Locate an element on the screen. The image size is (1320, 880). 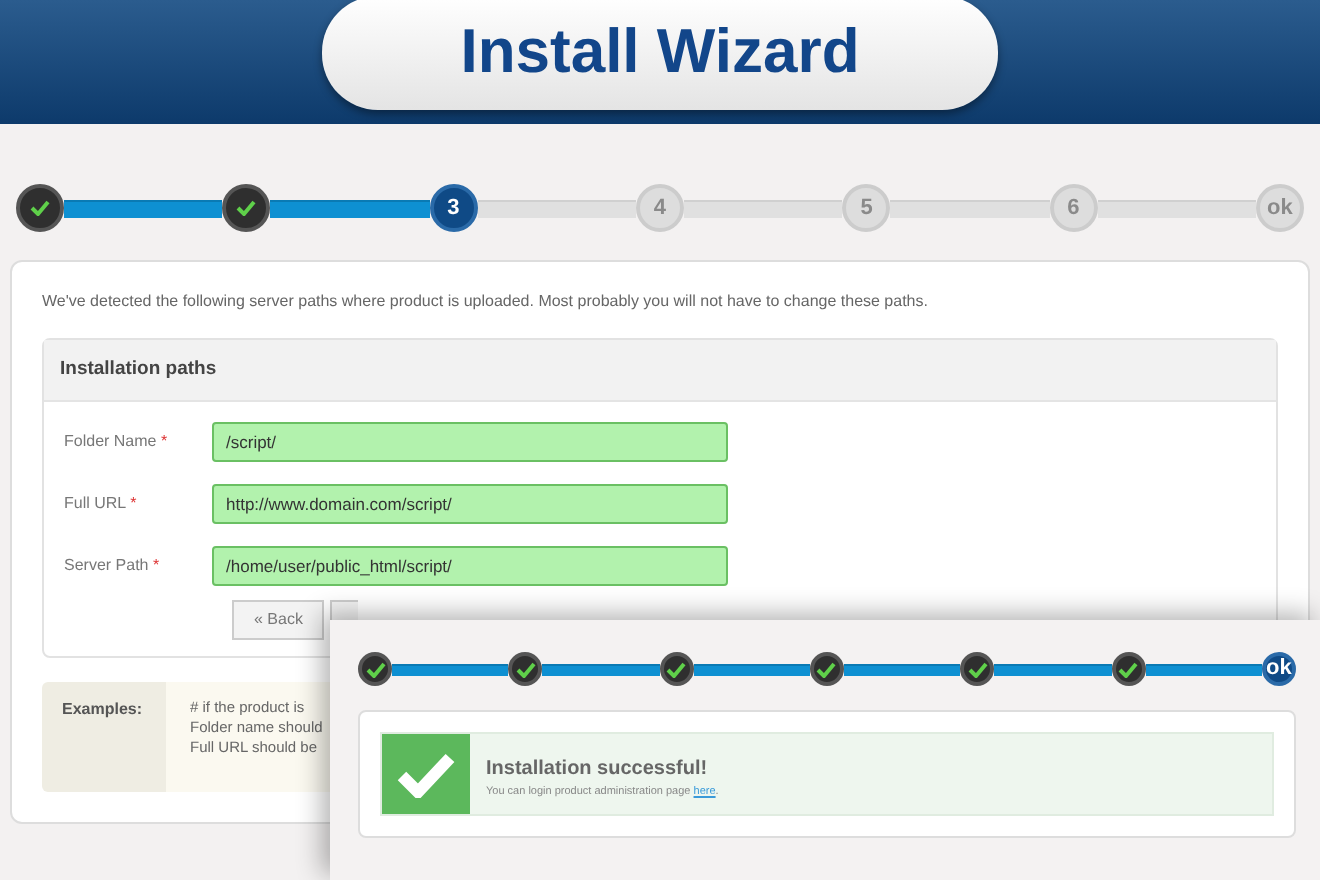
intro-text: We've detected the following server paths where product is uploaded. Most probably you will not have to change these paths. is located at coordinates (486, 302).